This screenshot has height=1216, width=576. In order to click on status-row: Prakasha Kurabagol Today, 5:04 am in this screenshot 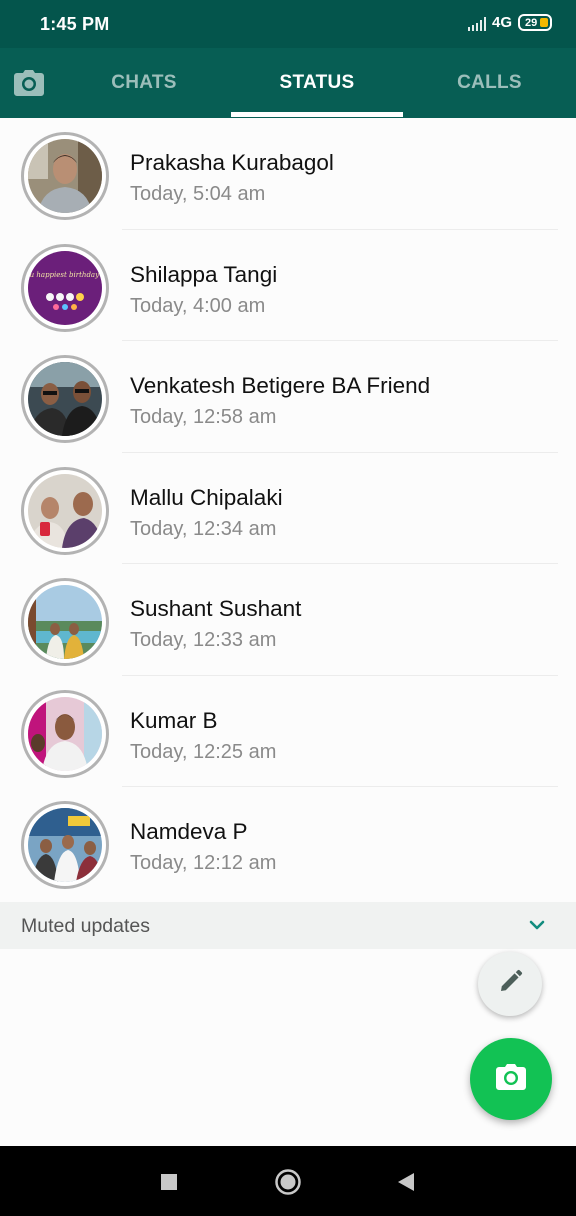, I will do `click(288, 174)`.